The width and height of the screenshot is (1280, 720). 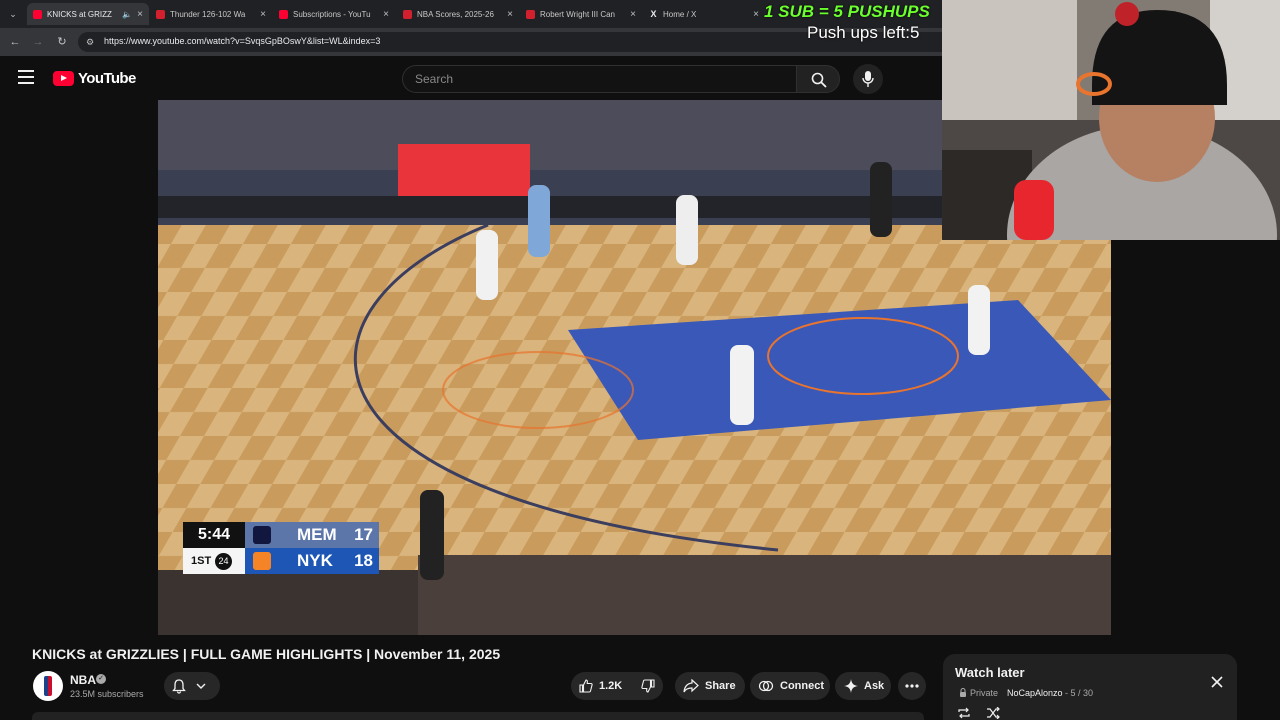 I want to click on thumbs-up-icon, so click(x=586, y=686).